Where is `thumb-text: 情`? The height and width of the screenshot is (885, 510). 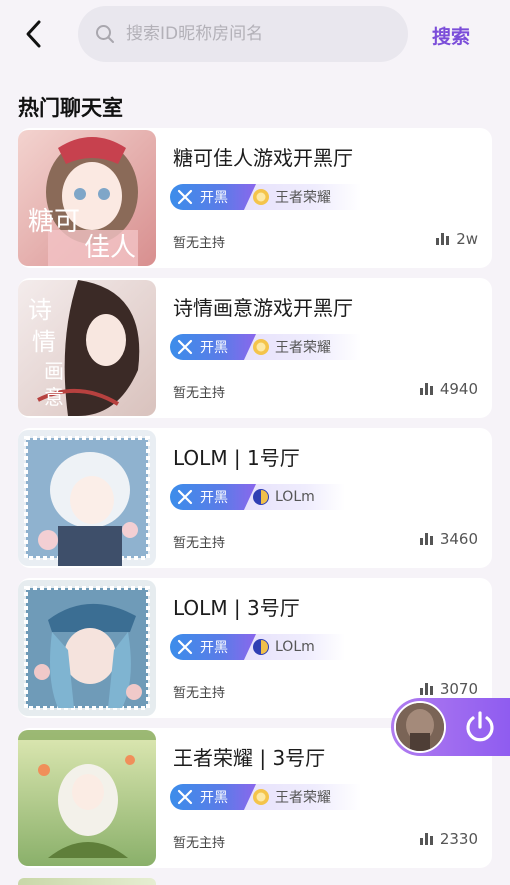
thumb-text: 情 is located at coordinates (44, 342).